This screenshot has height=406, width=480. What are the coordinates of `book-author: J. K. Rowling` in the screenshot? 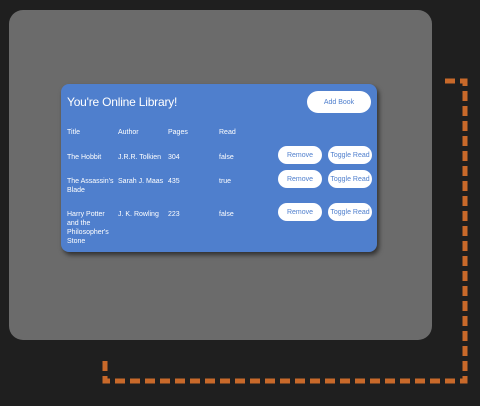 It's located at (138, 214).